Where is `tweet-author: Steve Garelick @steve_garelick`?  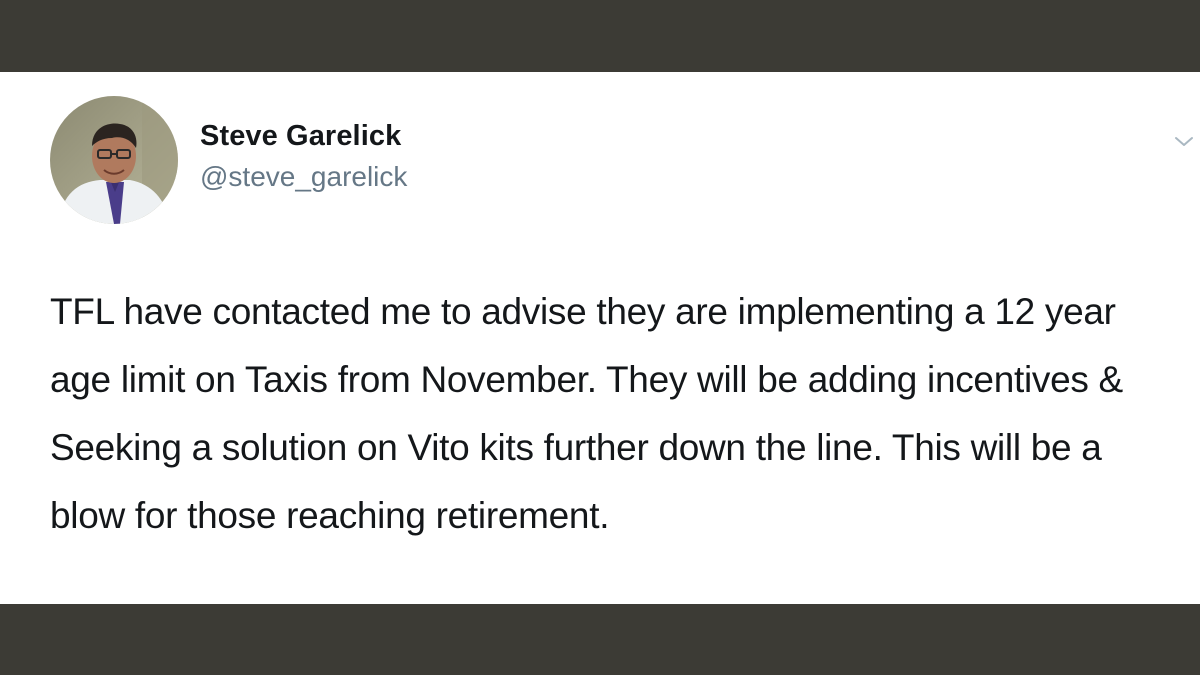
tweet-author: Steve Garelick @steve_garelick is located at coordinates (303, 156).